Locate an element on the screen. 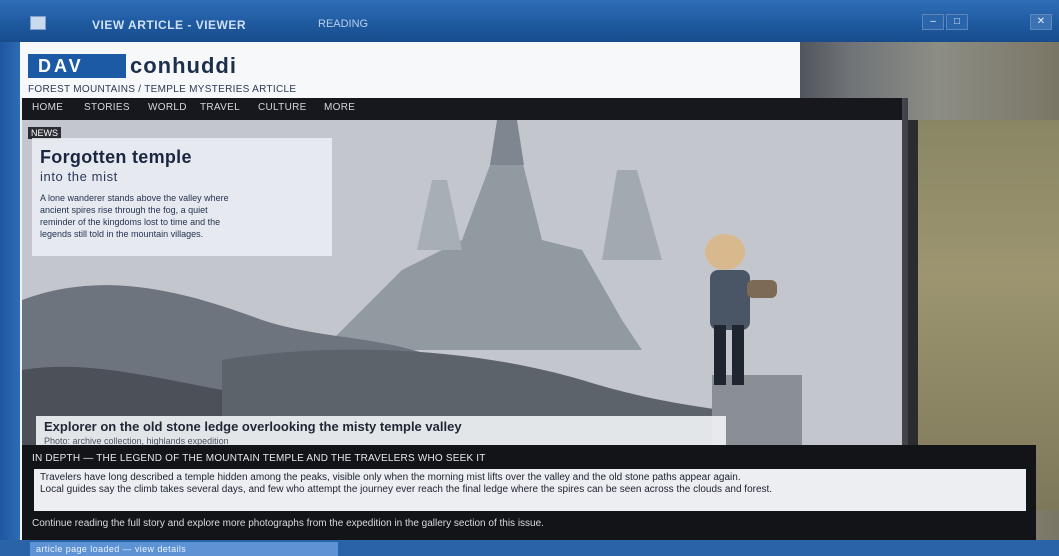 This screenshot has width=1059, height=556. app-icon is located at coordinates (38, 23).